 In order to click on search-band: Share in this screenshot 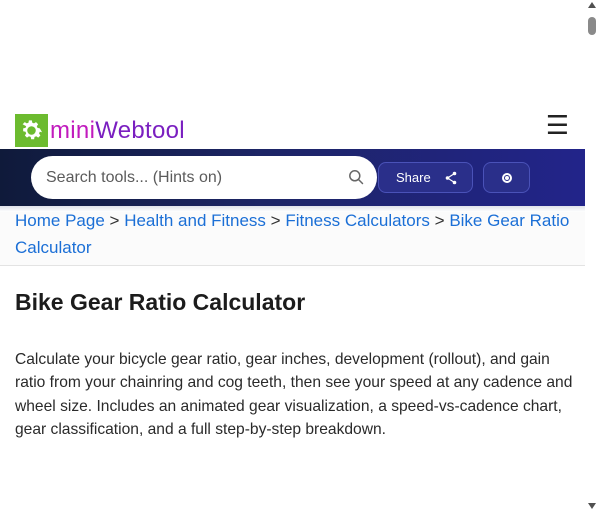, I will do `click(292, 177)`.